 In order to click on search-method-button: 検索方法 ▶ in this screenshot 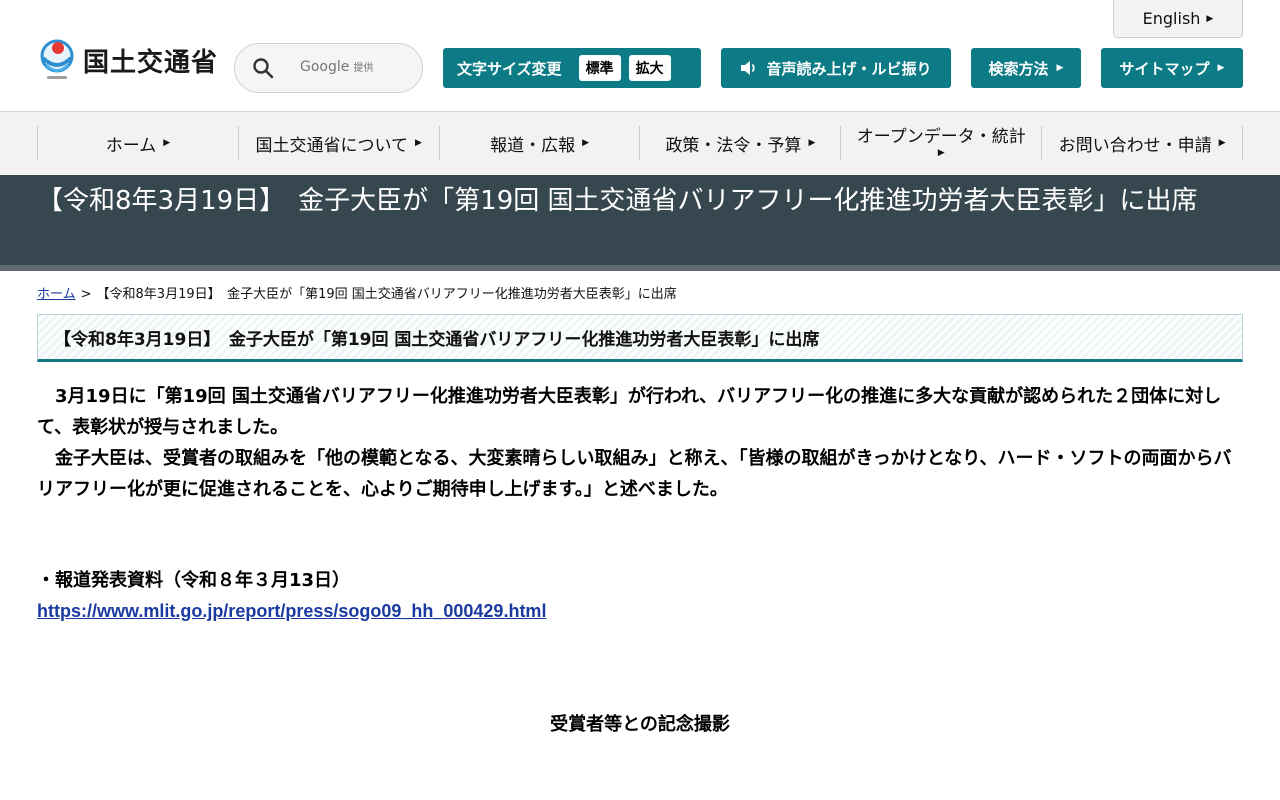, I will do `click(1026, 68)`.